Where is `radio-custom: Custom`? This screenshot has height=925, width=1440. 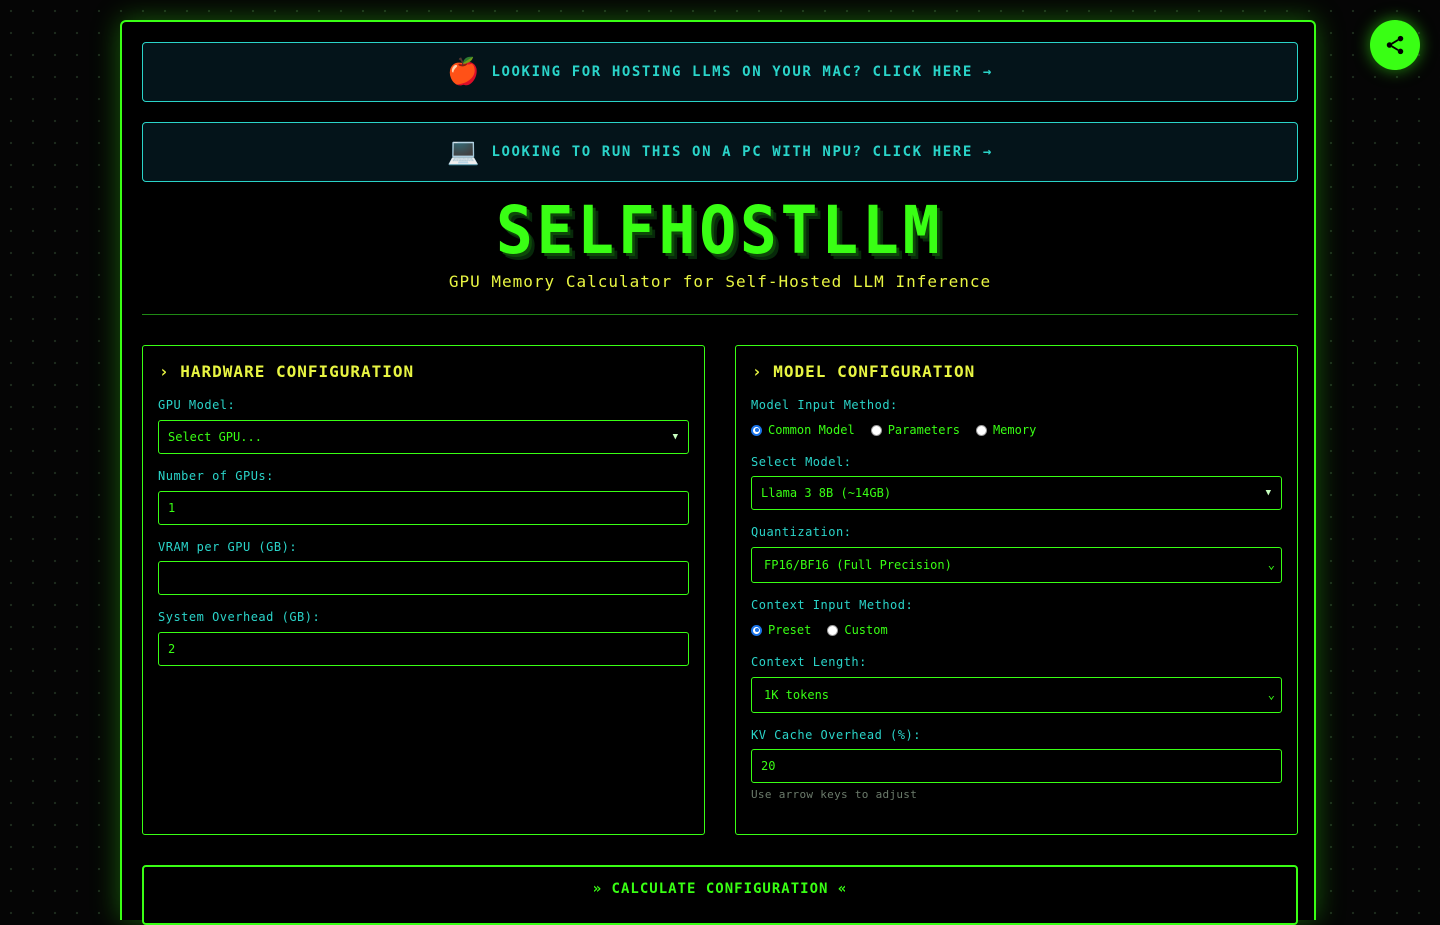 radio-custom: Custom is located at coordinates (857, 630).